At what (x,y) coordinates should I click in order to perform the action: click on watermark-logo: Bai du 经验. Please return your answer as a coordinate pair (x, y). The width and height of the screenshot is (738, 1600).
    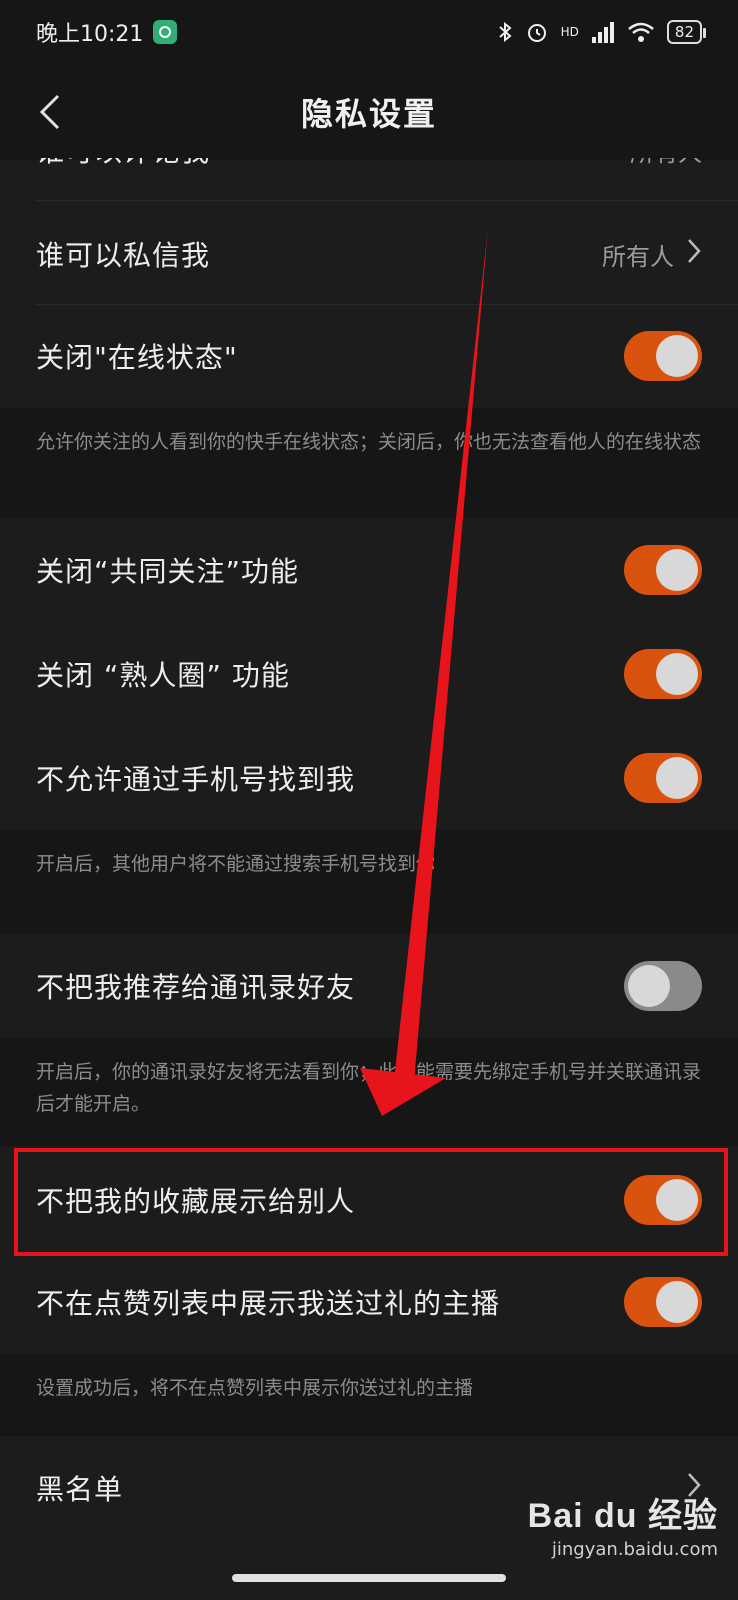
    Looking at the image, I should click on (622, 1516).